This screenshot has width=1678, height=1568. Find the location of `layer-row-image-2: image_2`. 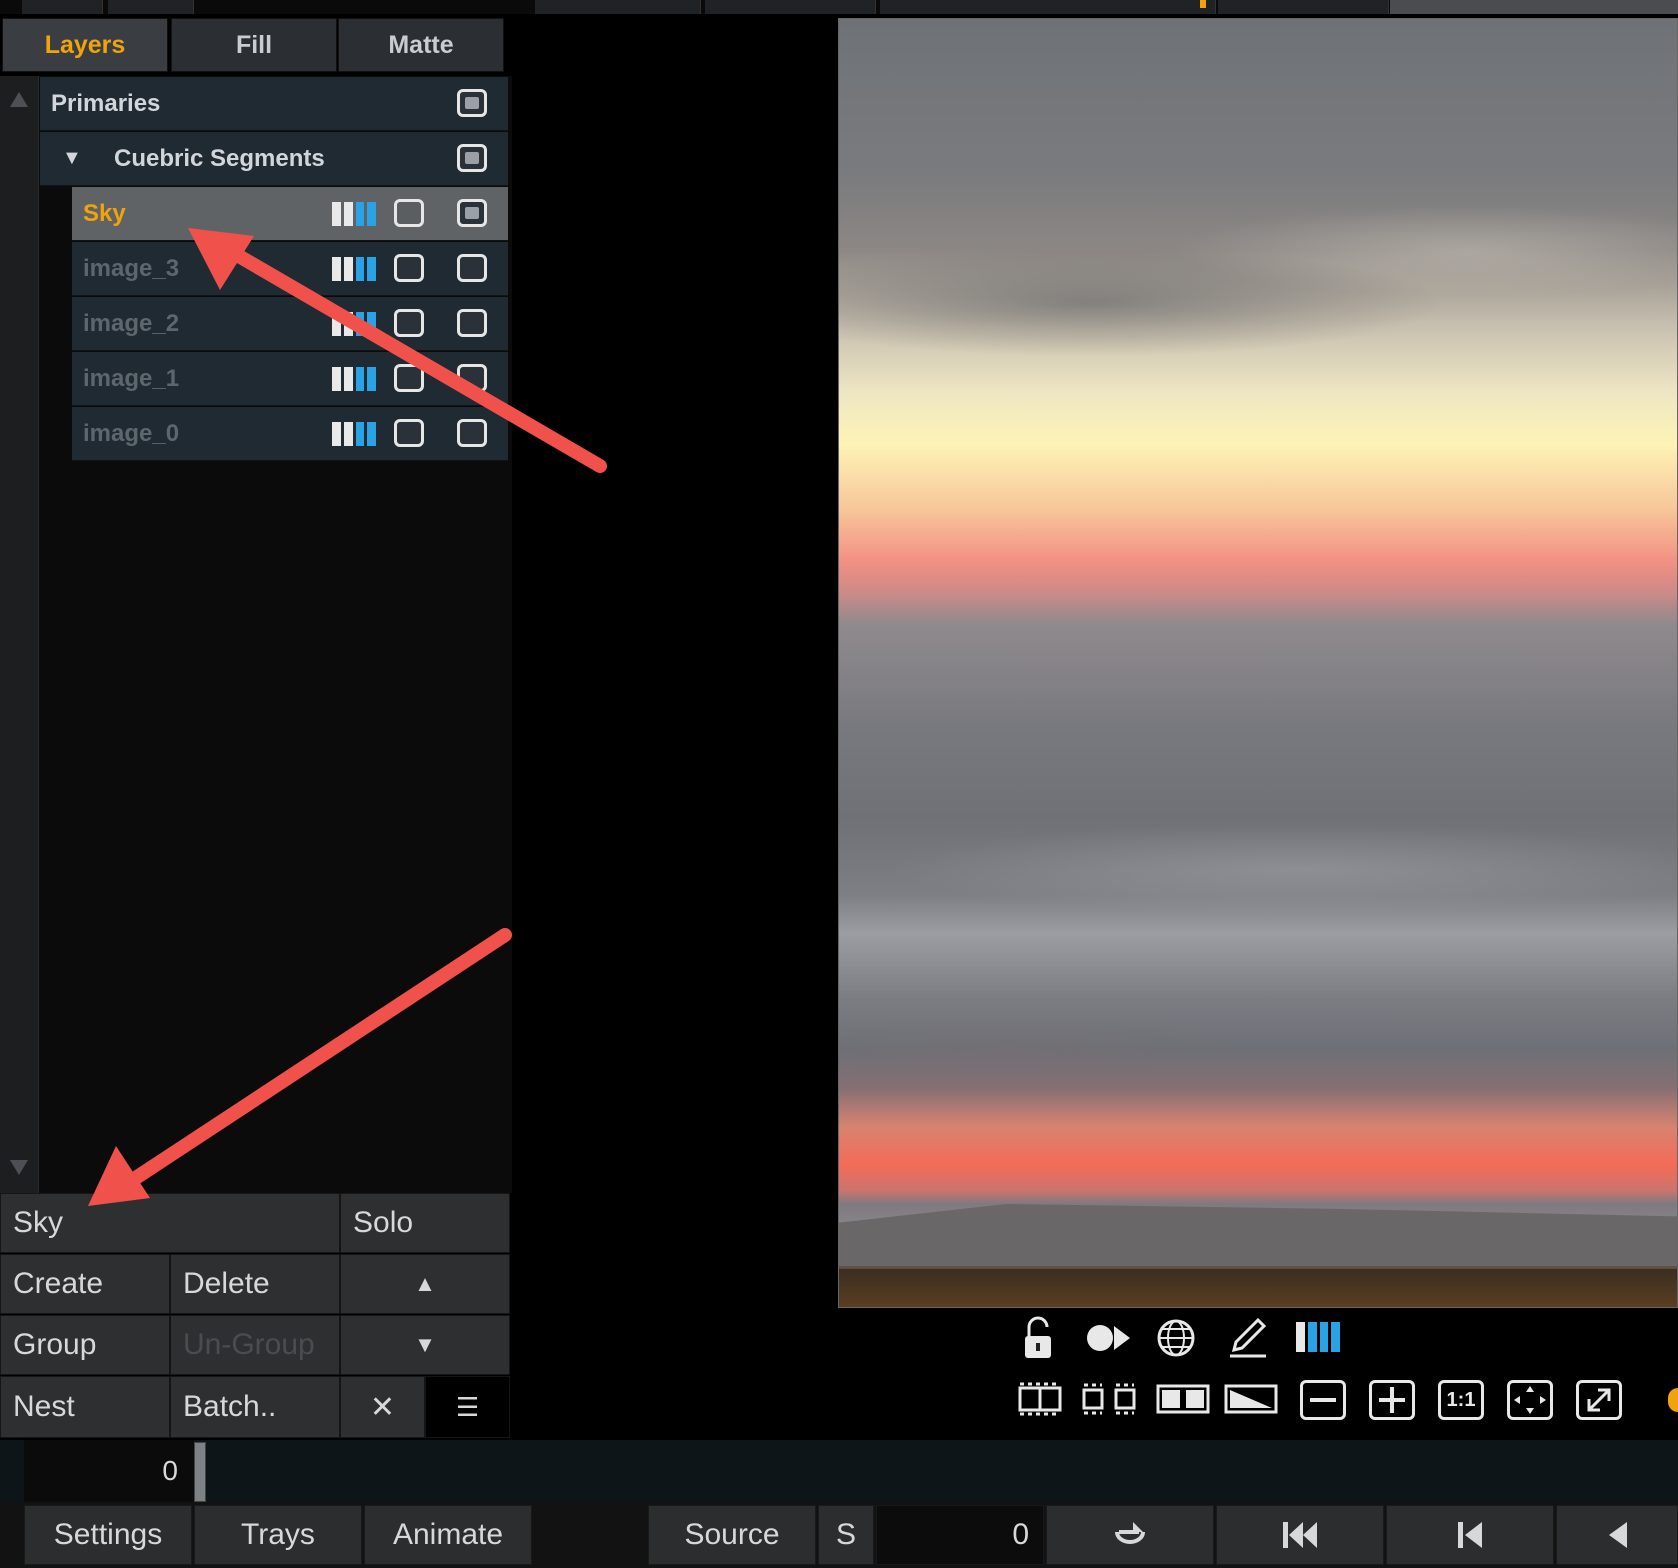

layer-row-image-2: image_2 is located at coordinates (290, 324).